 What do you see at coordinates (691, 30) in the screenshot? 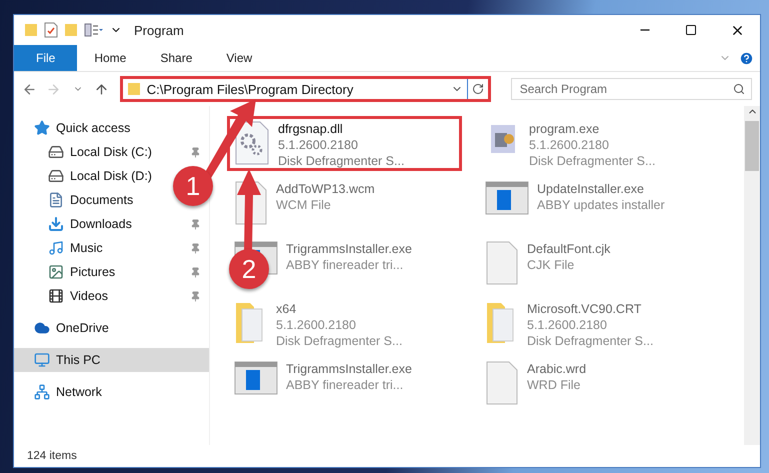
I see `maximize-icon` at bounding box center [691, 30].